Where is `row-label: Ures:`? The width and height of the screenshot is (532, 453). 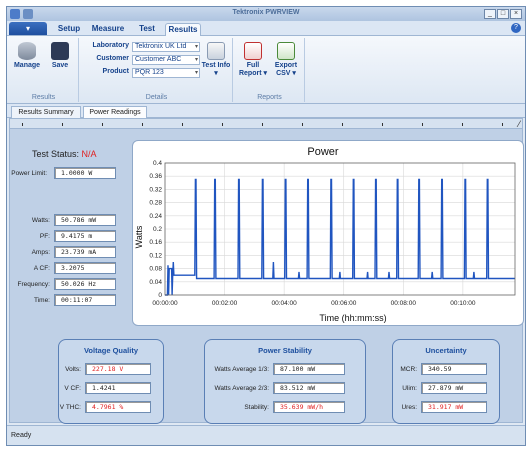 row-label: Ures: is located at coordinates (409, 407).